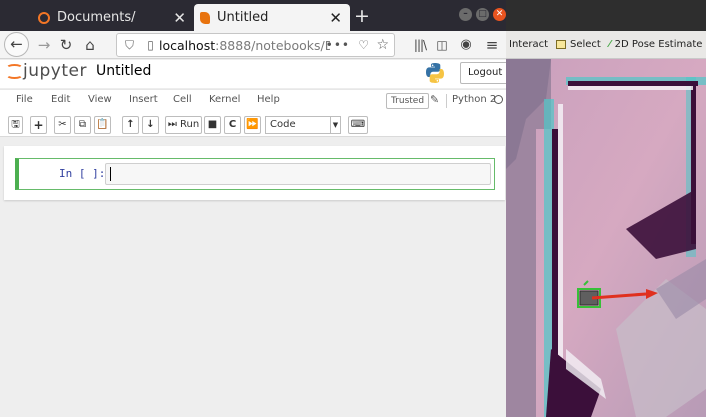 The height and width of the screenshot is (417, 706). What do you see at coordinates (96, 17) in the screenshot?
I see `tab-title: Documents/` at bounding box center [96, 17].